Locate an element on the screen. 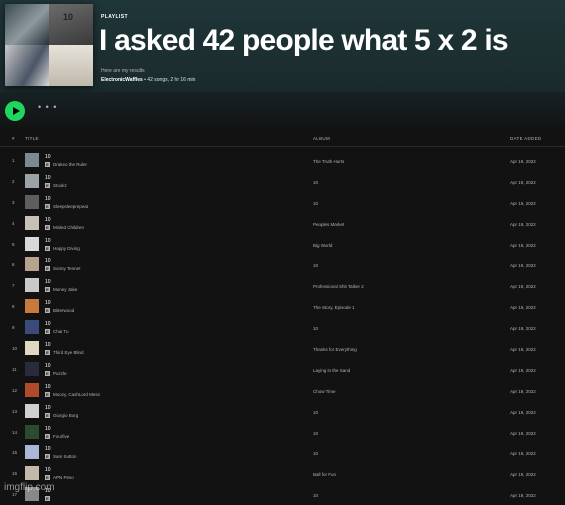 This screenshot has width=565, height=505. track-album: Ball for Fun is located at coordinates (324, 474).